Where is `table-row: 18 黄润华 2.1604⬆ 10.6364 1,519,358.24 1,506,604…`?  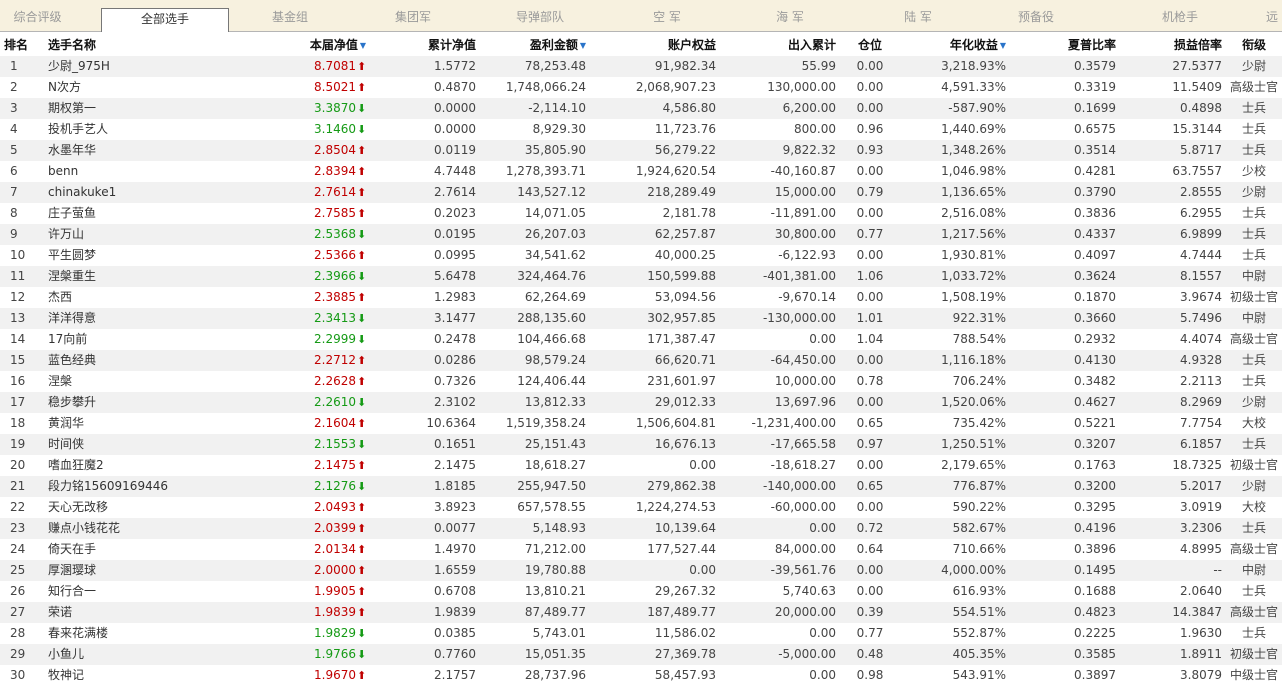 table-row: 18 黄润华 2.1604⬆ 10.6364 1,519,358.24 1,506,604… is located at coordinates (641, 423).